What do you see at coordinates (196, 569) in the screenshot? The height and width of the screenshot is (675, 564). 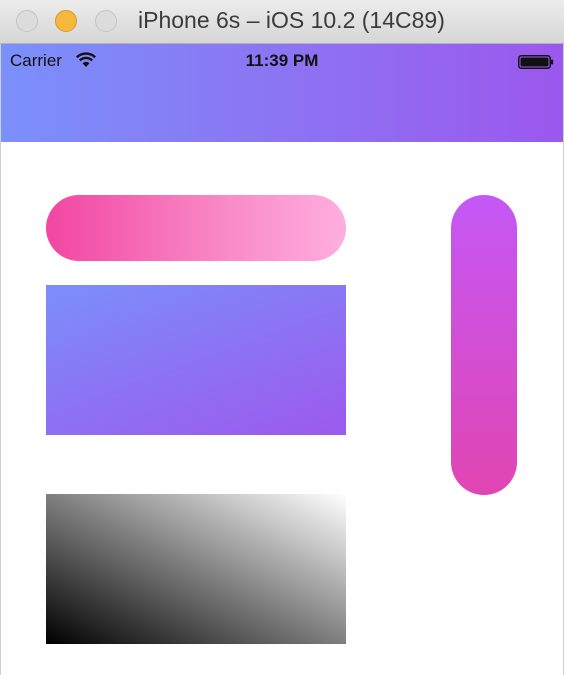 I see `grayscale-gradient-rectangle` at bounding box center [196, 569].